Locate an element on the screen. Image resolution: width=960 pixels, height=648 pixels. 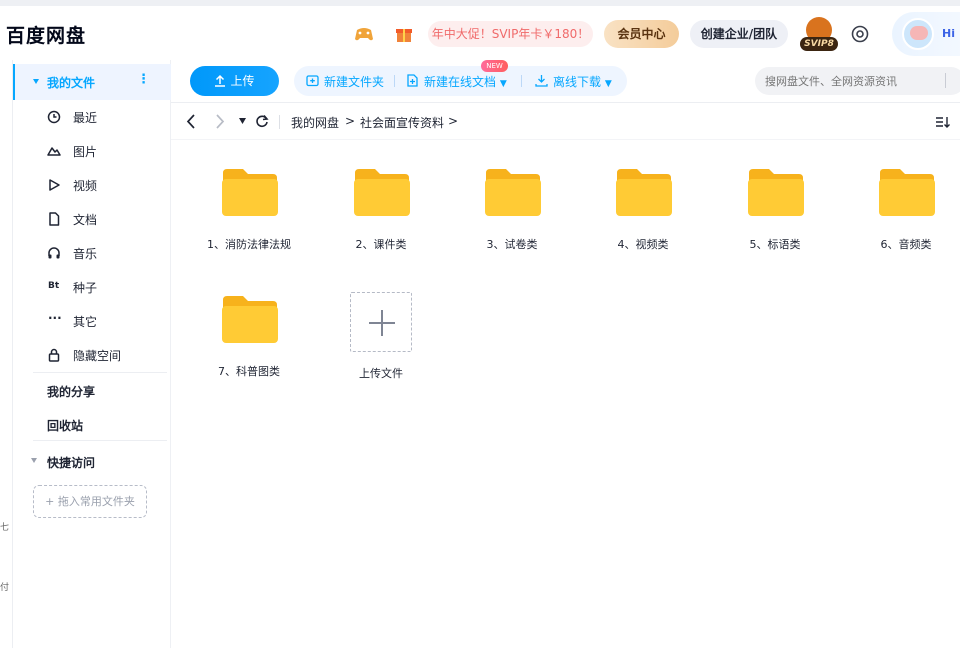
breadcrumb-current: 社会面宣传资料 is located at coordinates (402, 122).